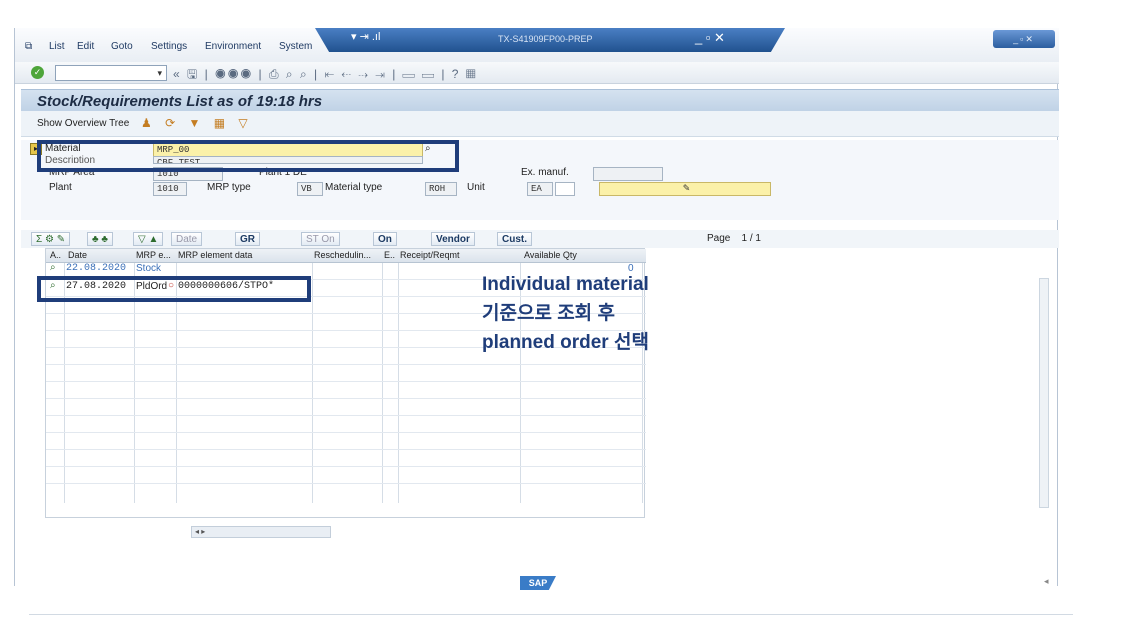  What do you see at coordinates (122, 46) in the screenshot?
I see `menu-goto: Goto` at bounding box center [122, 46].